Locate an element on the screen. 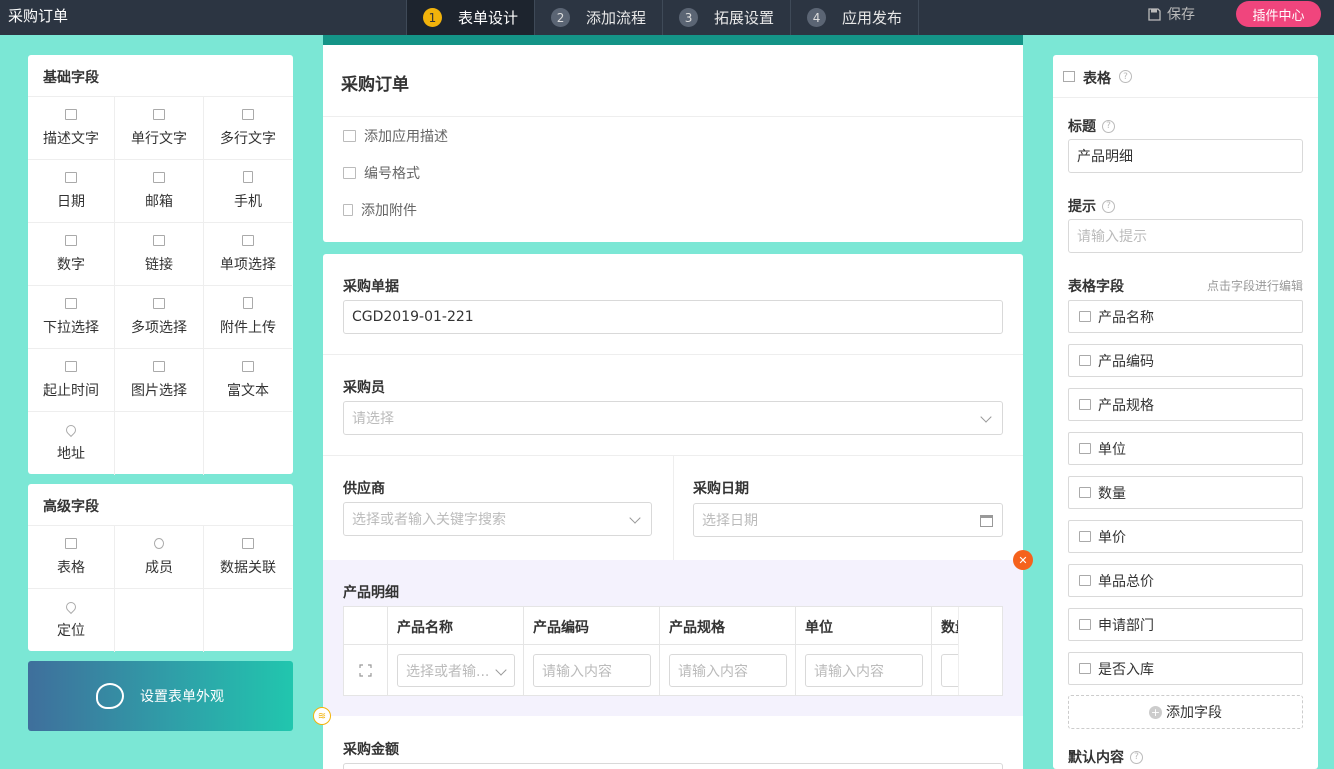 The image size is (1334, 769). form-title: 采购订单 is located at coordinates (673, 81).